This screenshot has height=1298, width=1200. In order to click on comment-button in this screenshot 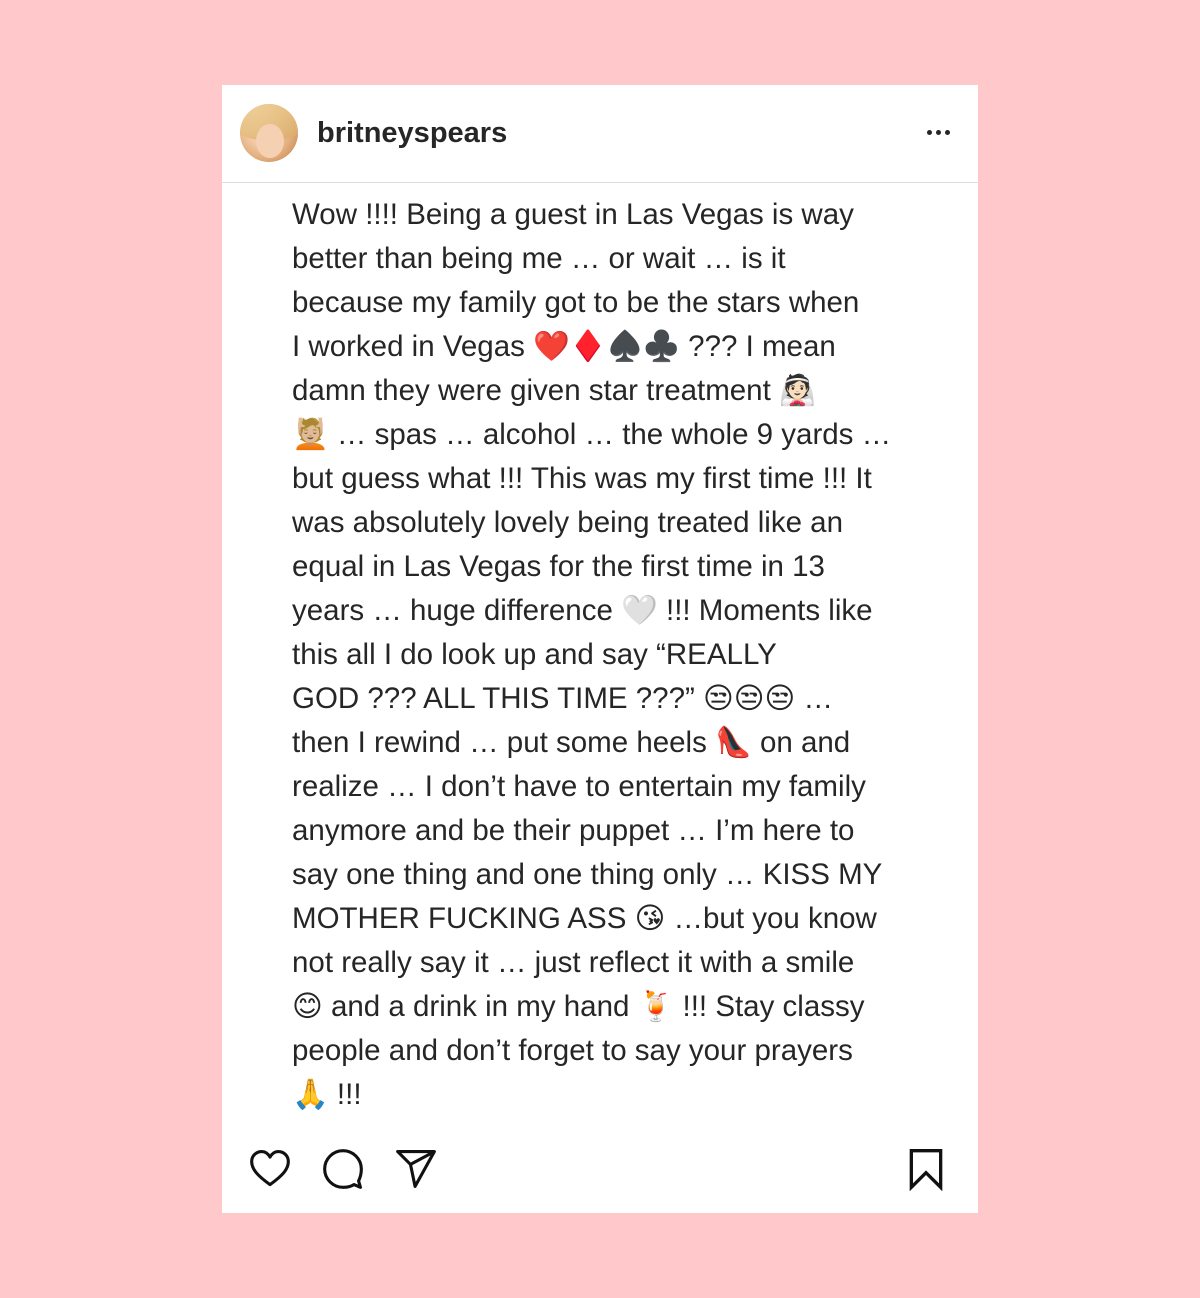, I will do `click(343, 1169)`.